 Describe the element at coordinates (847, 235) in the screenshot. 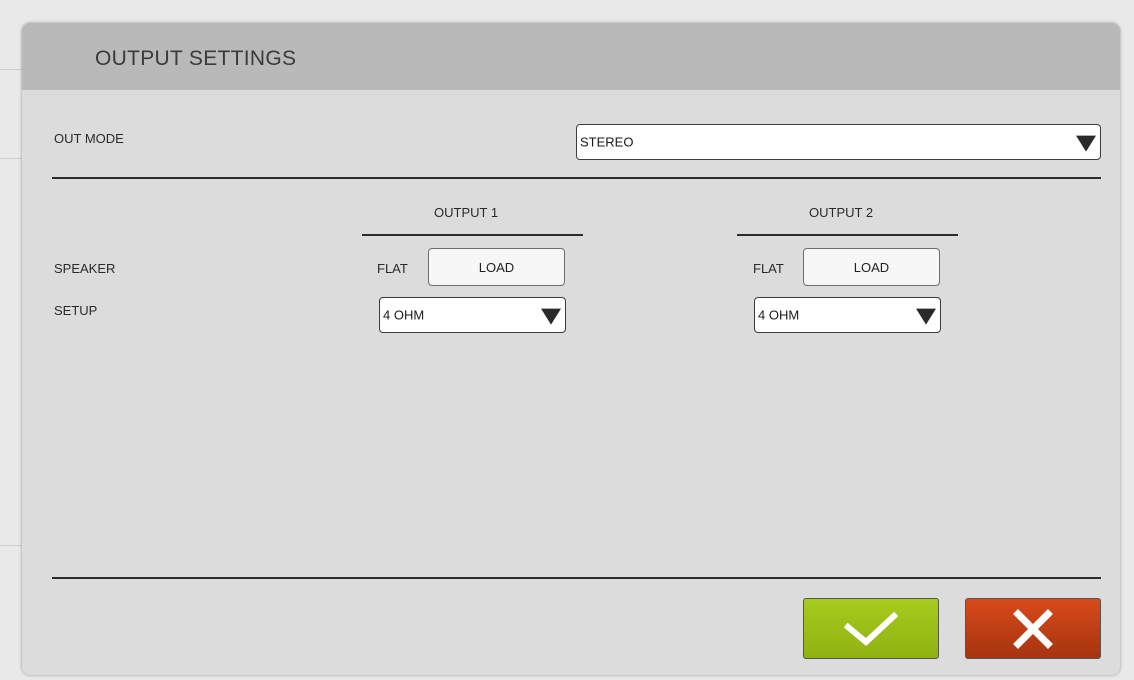

I see `output-2-header-rule` at that location.